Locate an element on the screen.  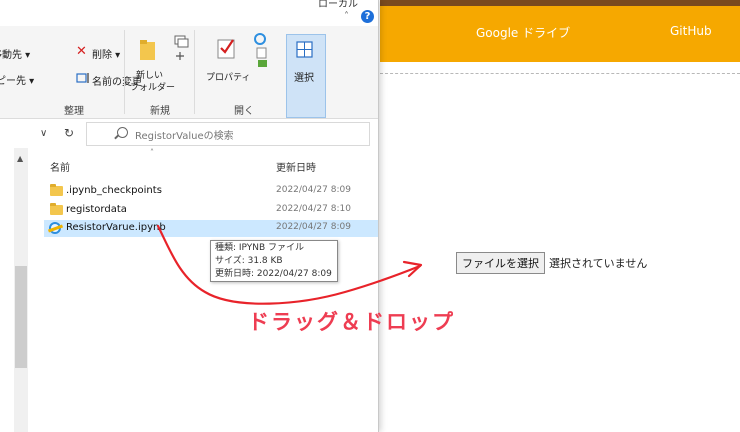
search-input: RegistorValueの検索 is located at coordinates (228, 134).